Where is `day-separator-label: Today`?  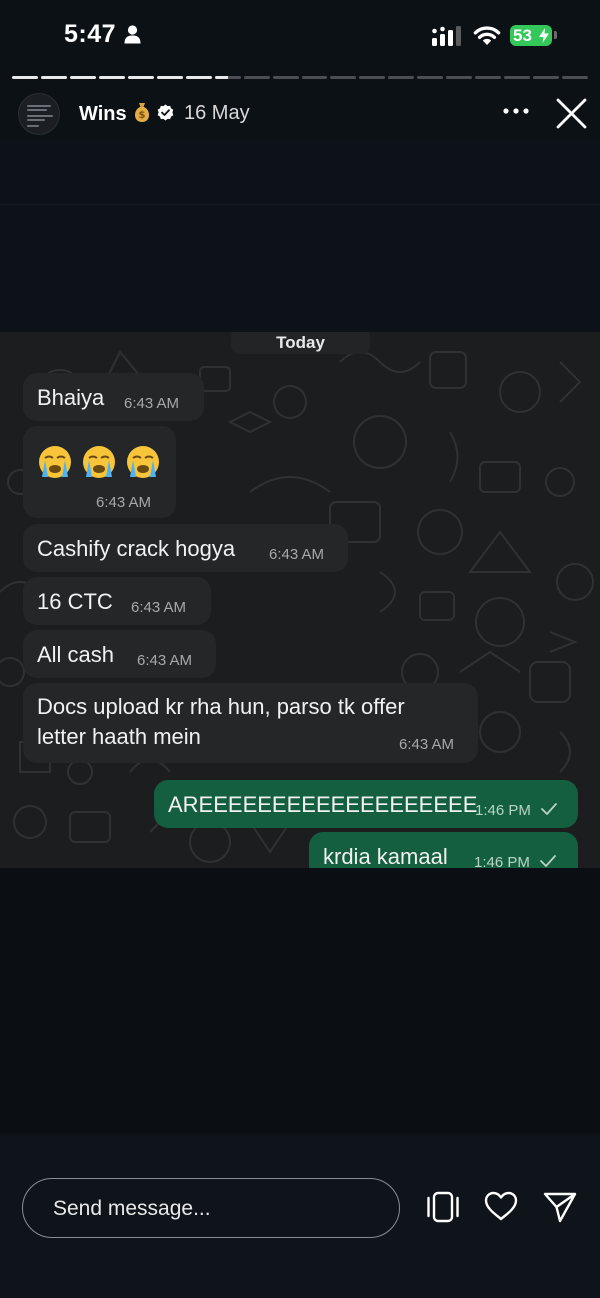
day-separator-label: Today is located at coordinates (300, 342).